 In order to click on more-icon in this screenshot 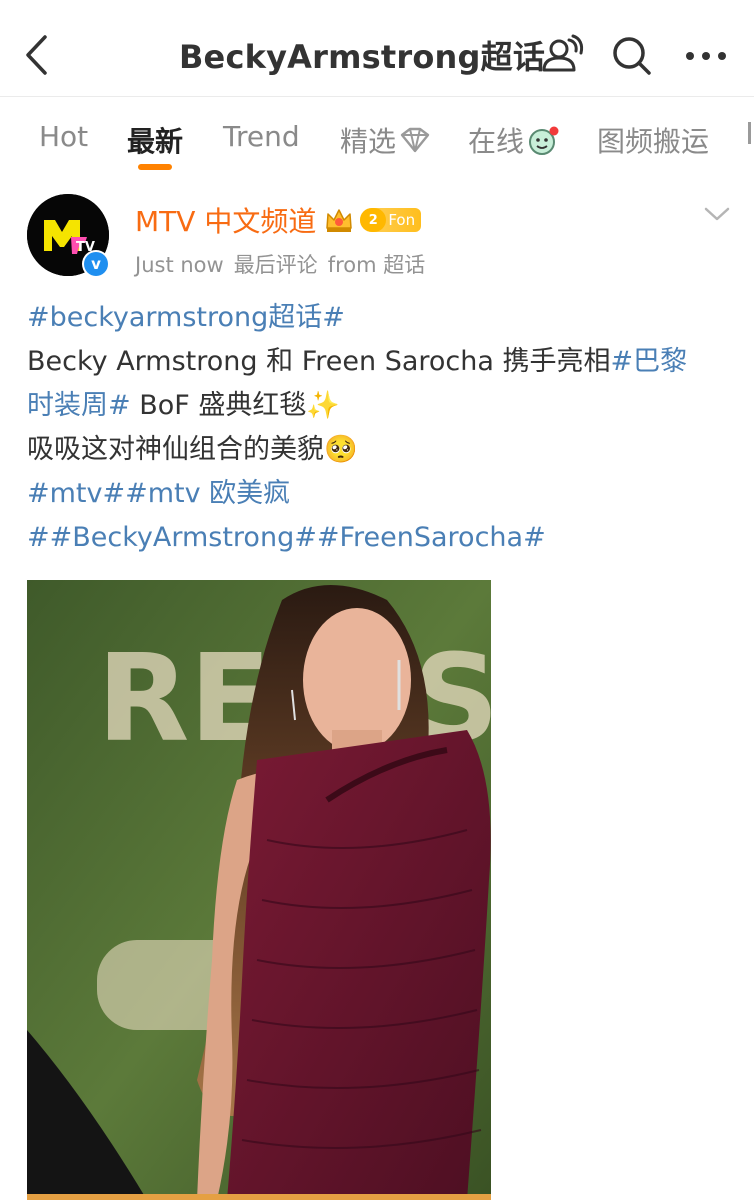, I will do `click(706, 56)`.